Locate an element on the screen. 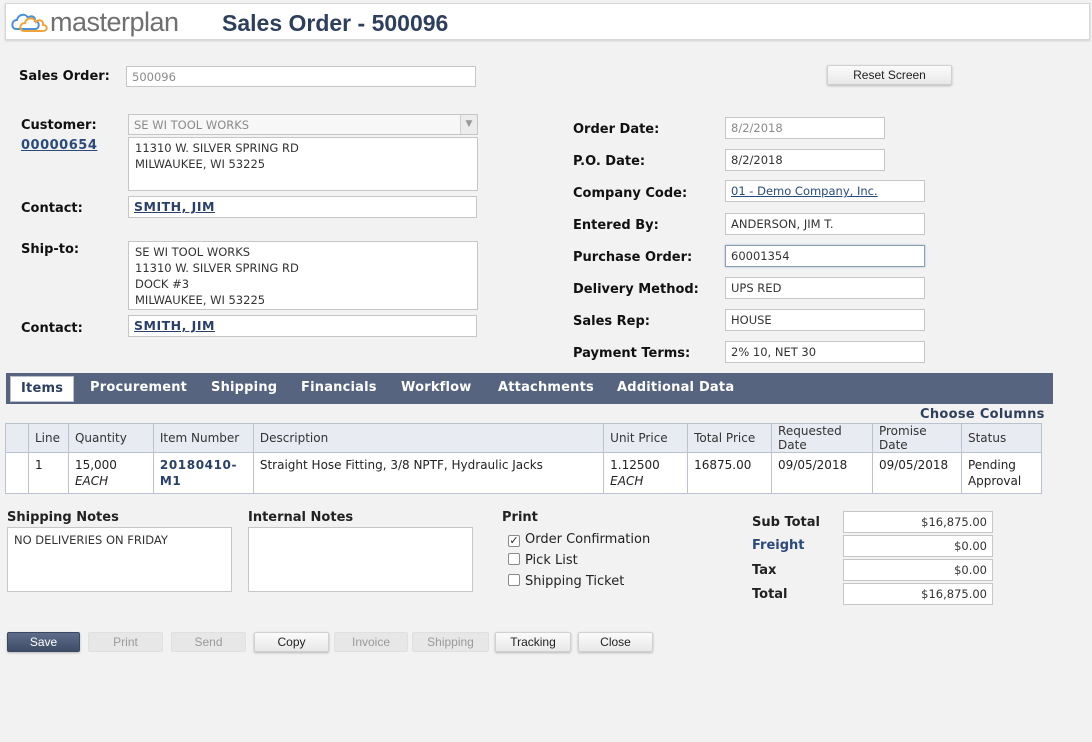 This screenshot has width=1092, height=742. delivery-method-label: Delivery Method: is located at coordinates (636, 289).